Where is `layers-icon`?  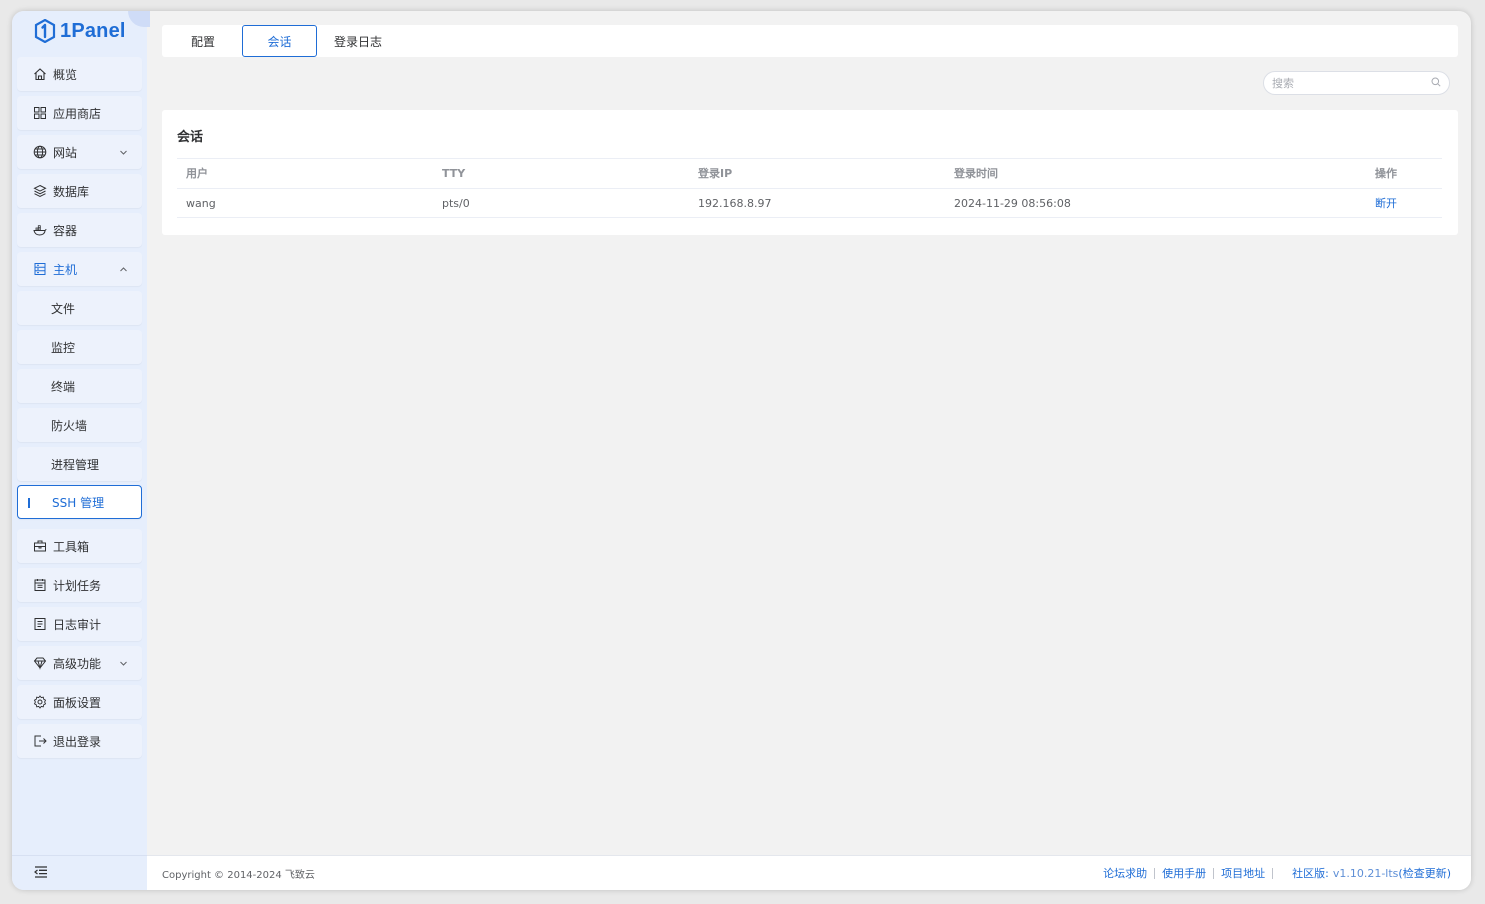
layers-icon is located at coordinates (40, 191).